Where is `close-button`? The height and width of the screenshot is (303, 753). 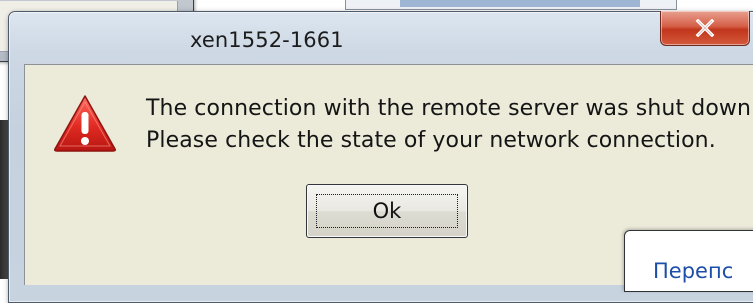 close-button is located at coordinates (705, 28).